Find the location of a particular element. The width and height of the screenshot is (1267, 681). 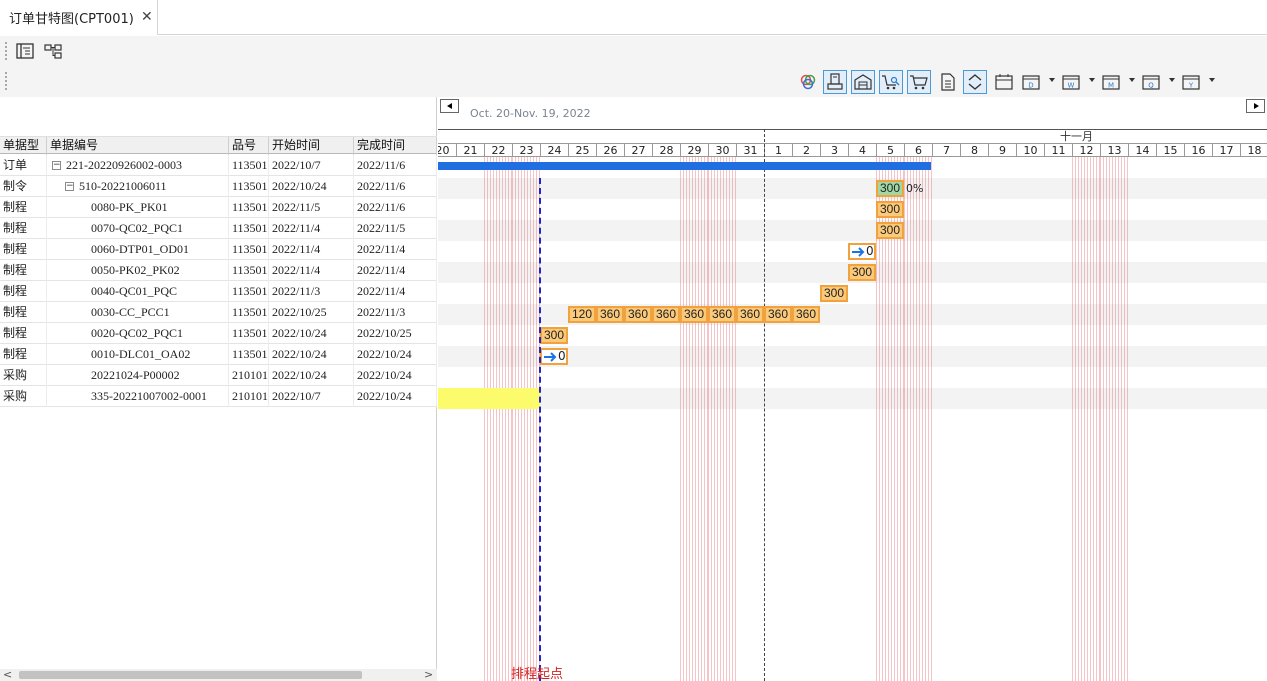

table-row: 制程 0080-PK_PK01 113501 2022/11/5 2022/11/6 is located at coordinates (218, 207).